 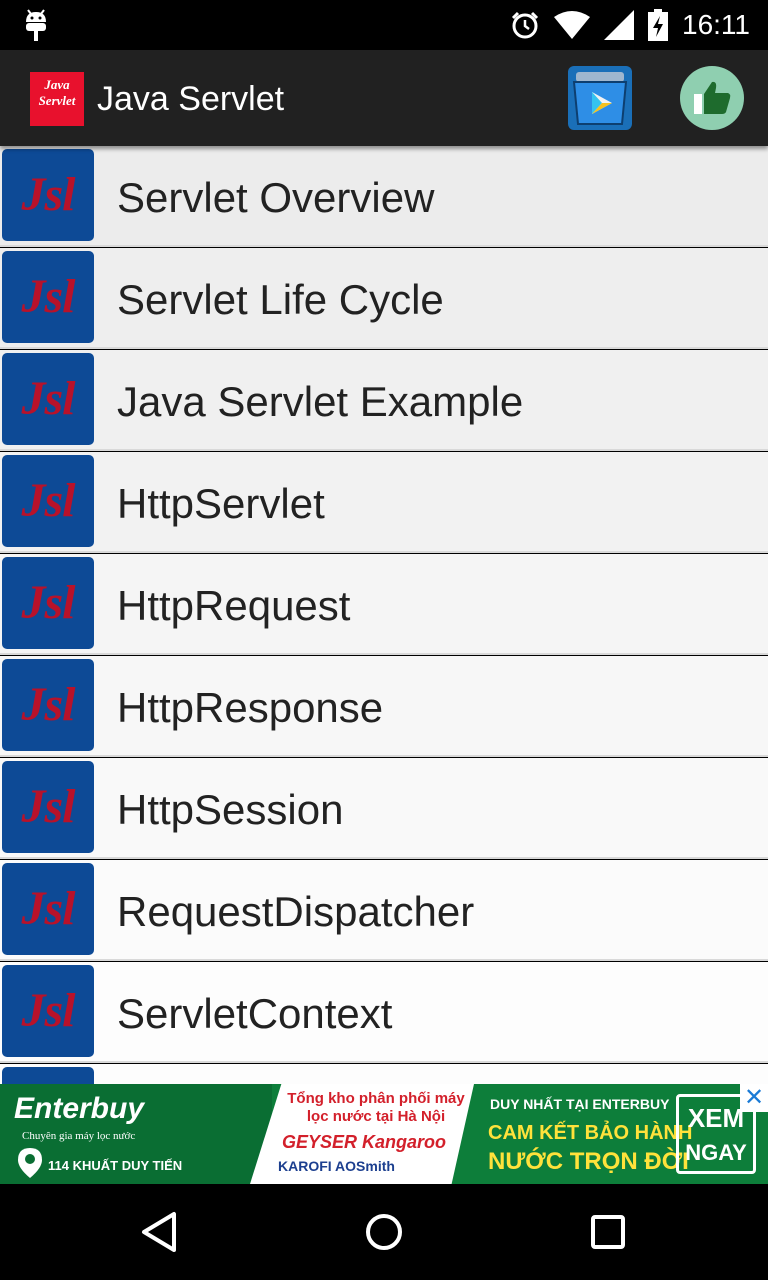 I want to click on ad-right-line2: CAM KẾT BẢO HÀNH, so click(x=590, y=1133).